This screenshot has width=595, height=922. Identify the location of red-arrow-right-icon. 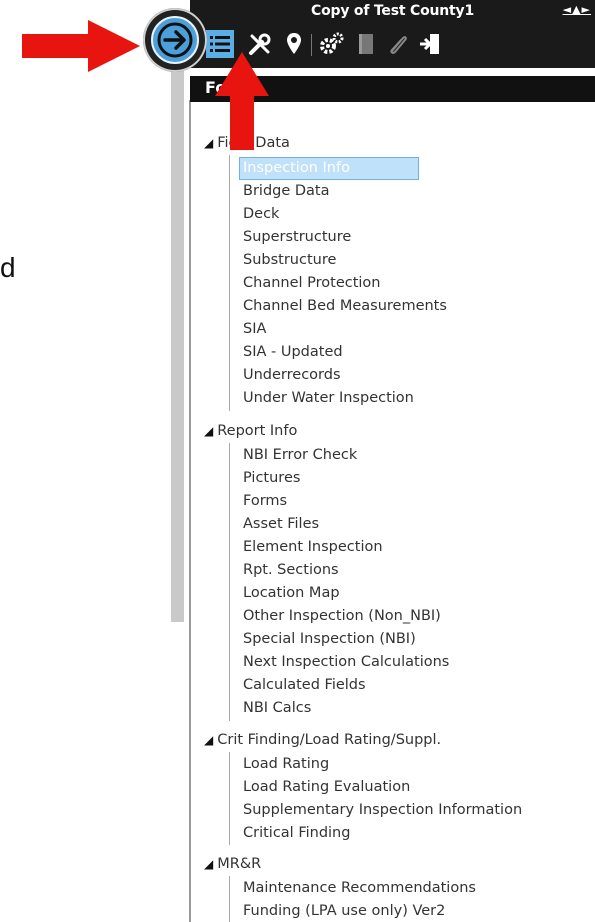
(81, 46).